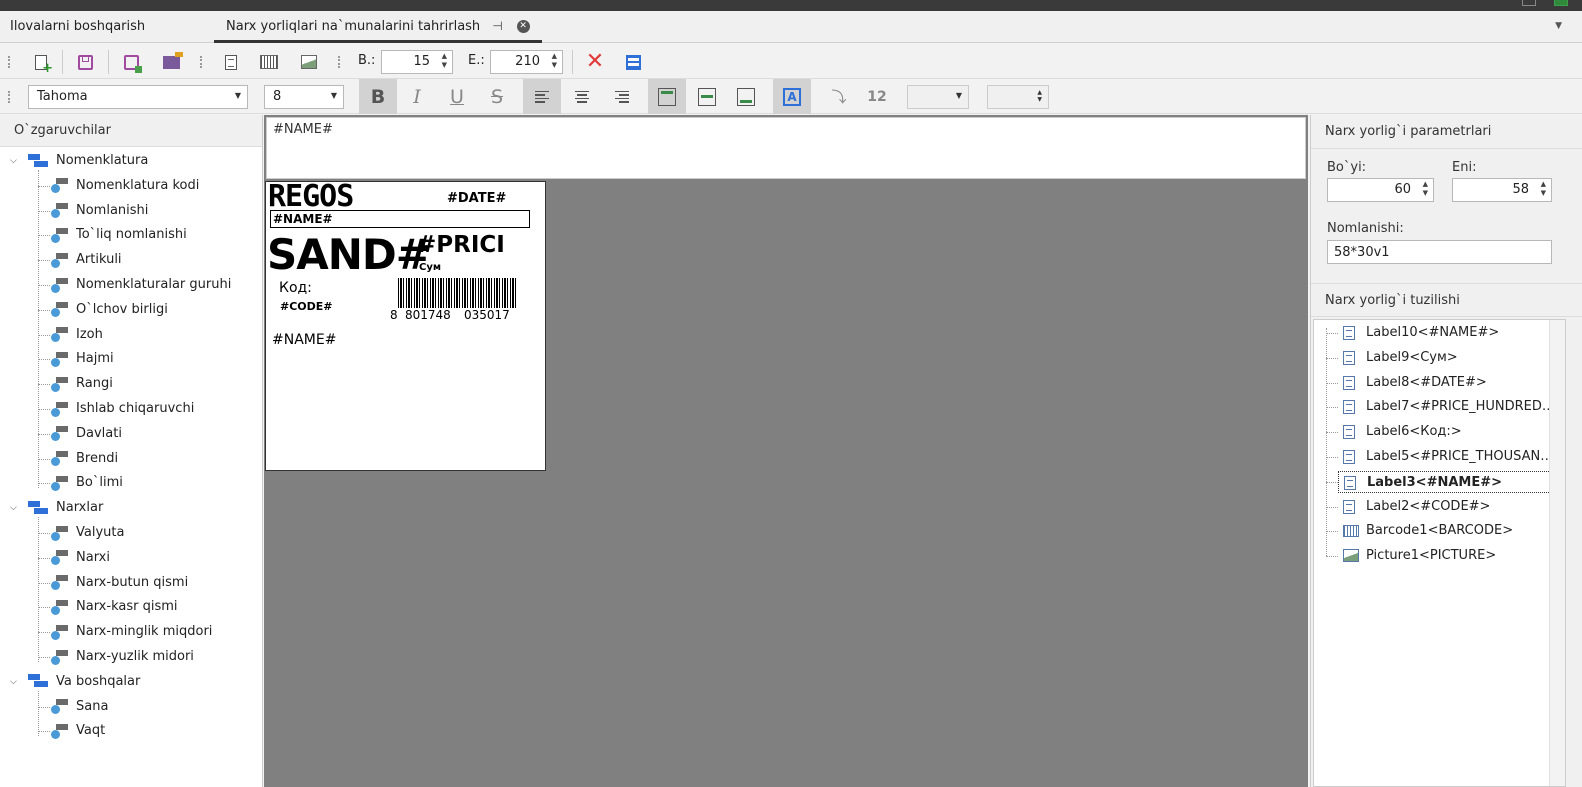 This screenshot has width=1582, height=787. I want to click on bold-button: B, so click(378, 96).